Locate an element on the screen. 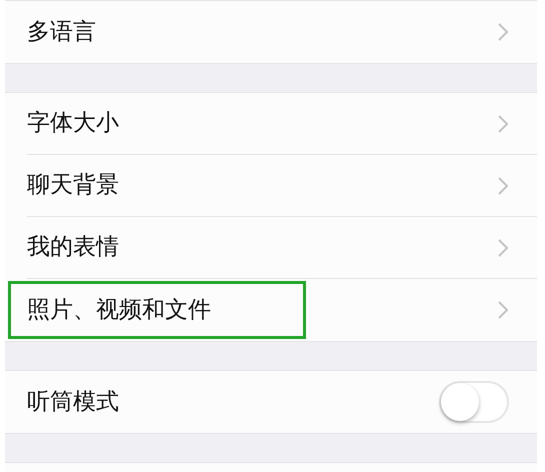  setting-label: 听筒模式 is located at coordinates (73, 402).